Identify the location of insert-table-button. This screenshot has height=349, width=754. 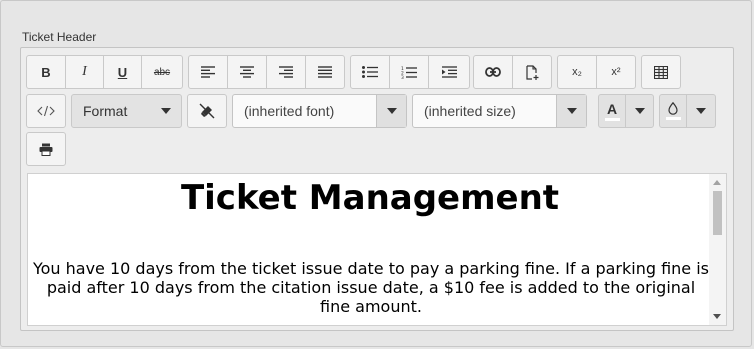
(661, 72).